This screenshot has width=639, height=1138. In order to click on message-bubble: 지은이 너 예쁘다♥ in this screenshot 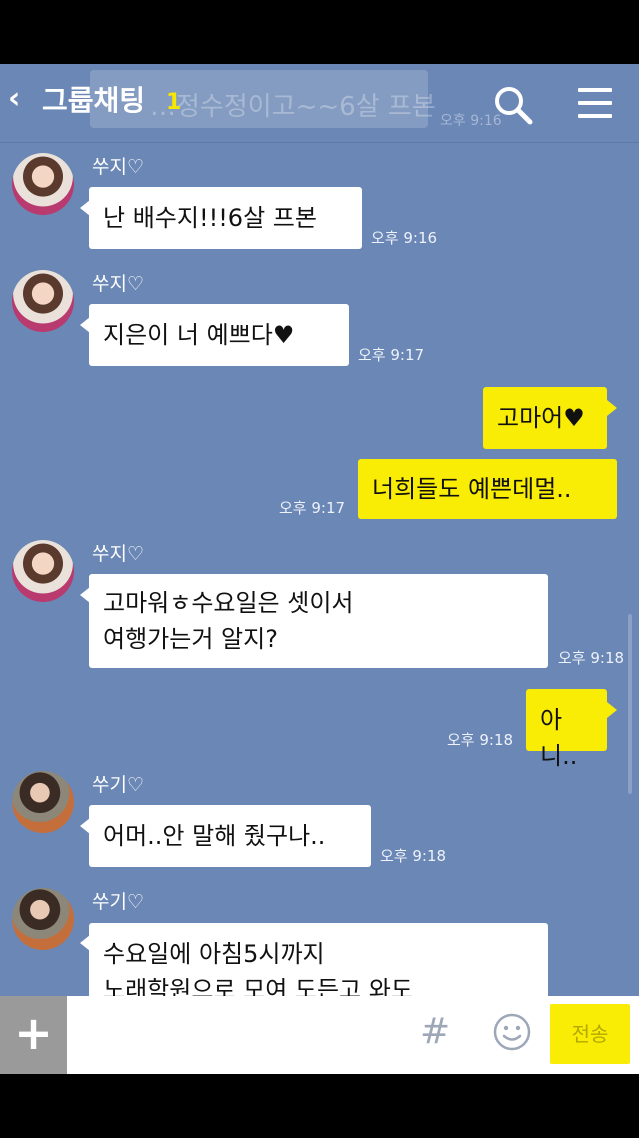, I will do `click(219, 335)`.